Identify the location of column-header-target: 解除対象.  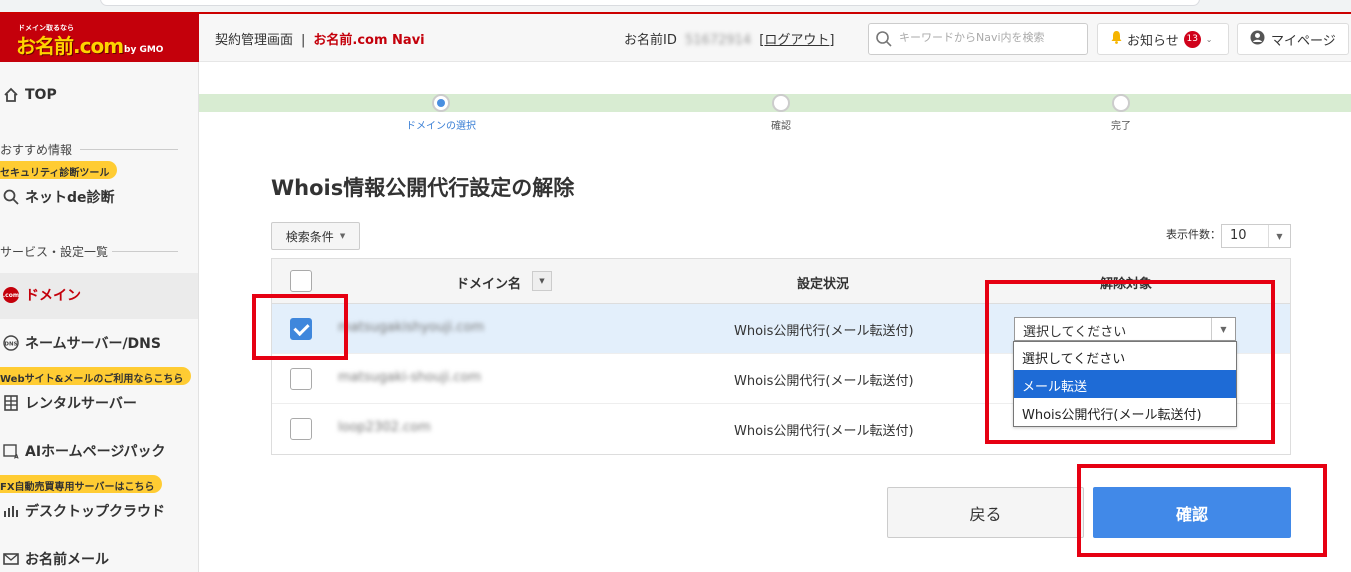
(1126, 284).